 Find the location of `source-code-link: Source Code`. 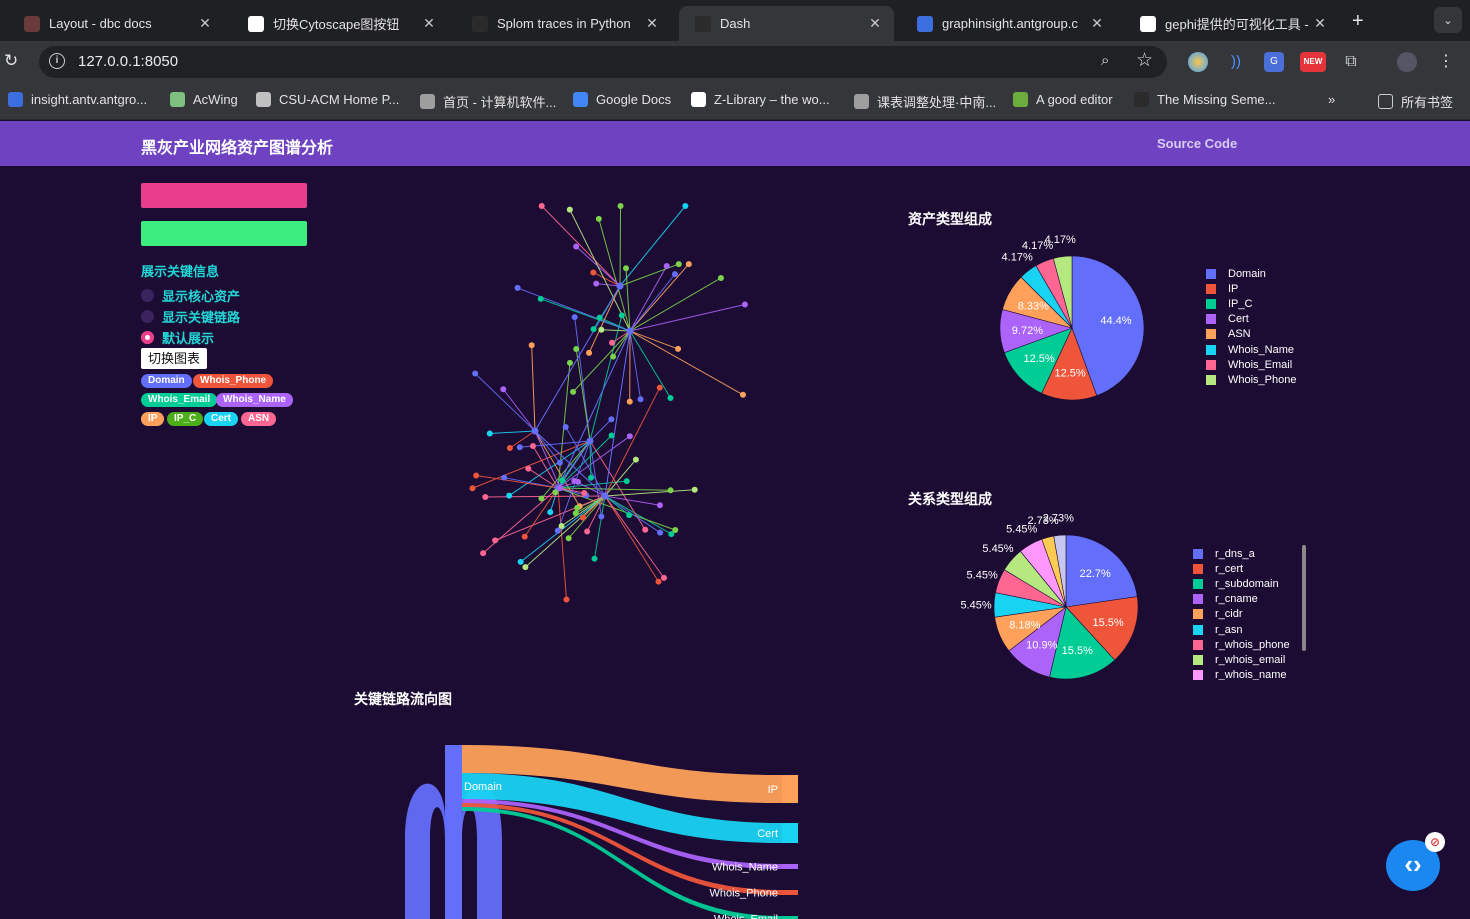

source-code-link: Source Code is located at coordinates (1197, 143).